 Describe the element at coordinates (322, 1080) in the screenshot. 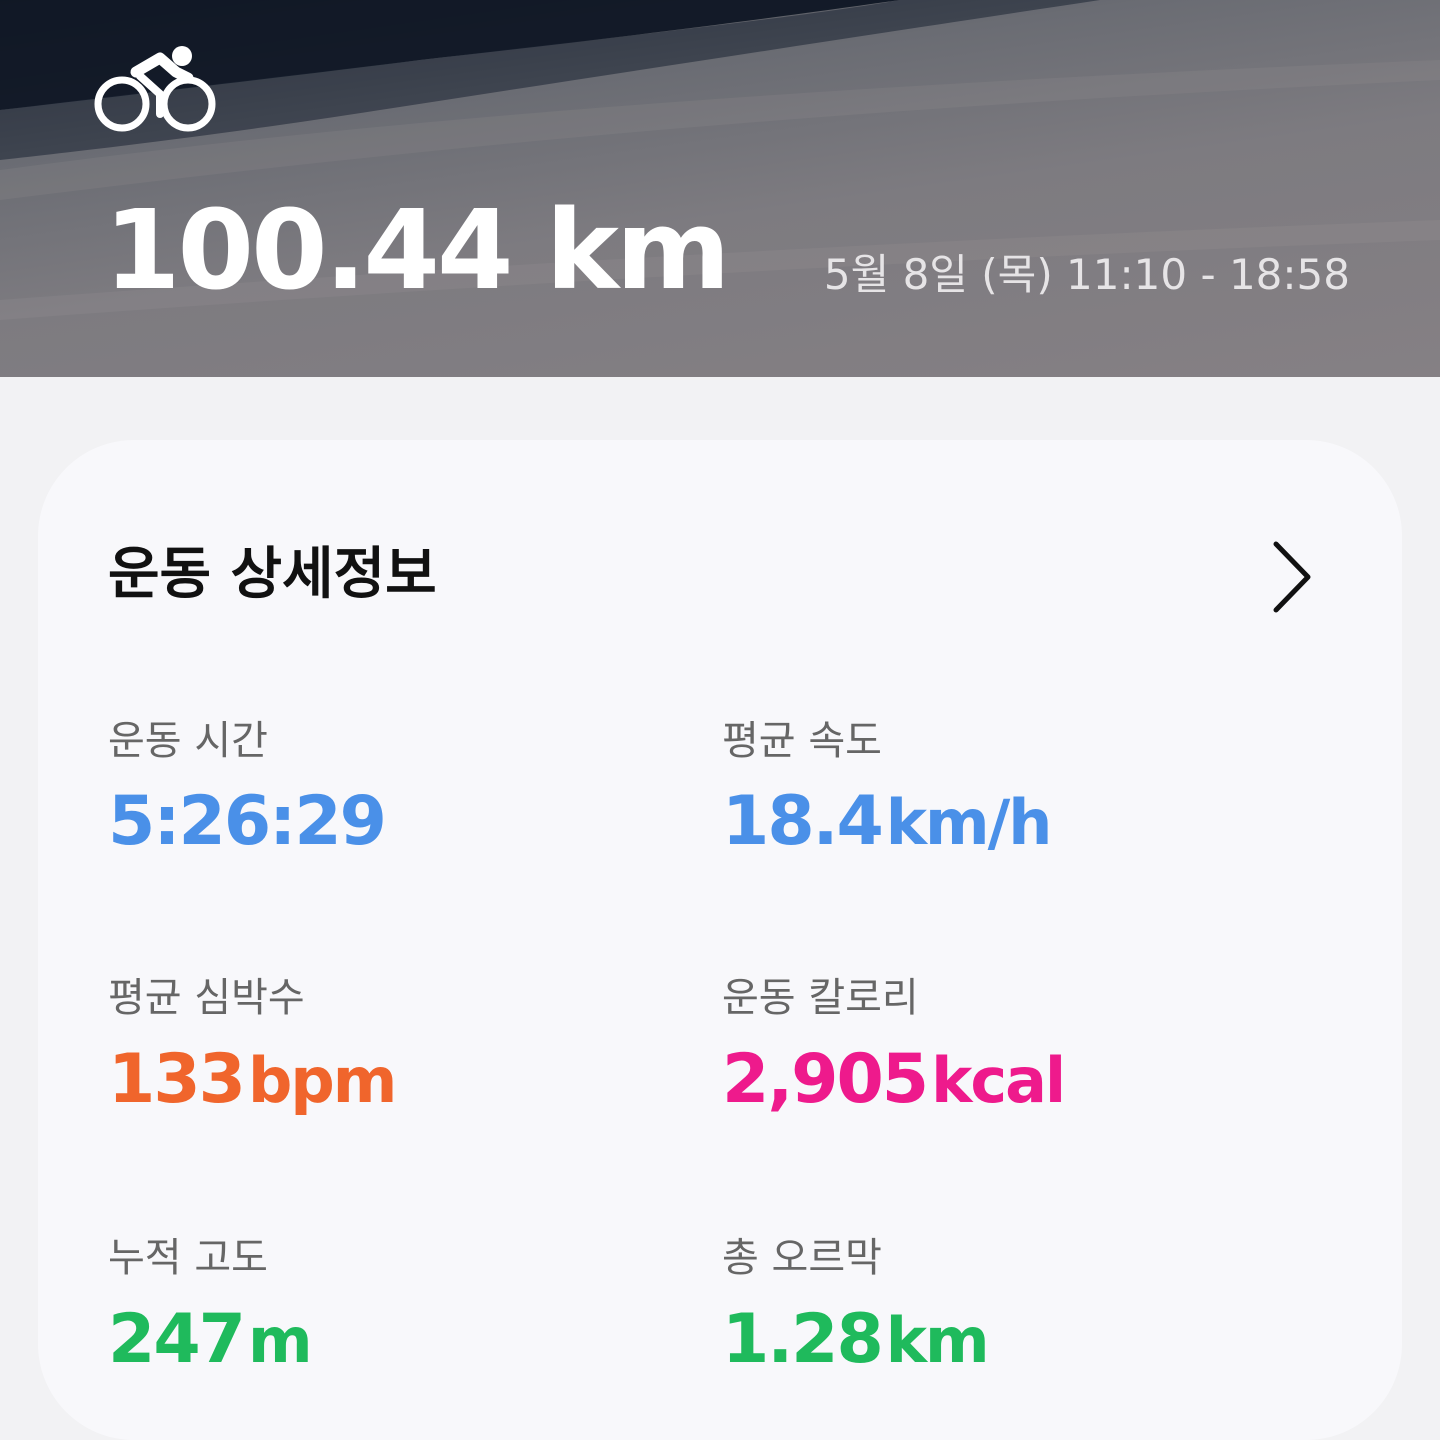

I see `stat-unit: bpm` at that location.